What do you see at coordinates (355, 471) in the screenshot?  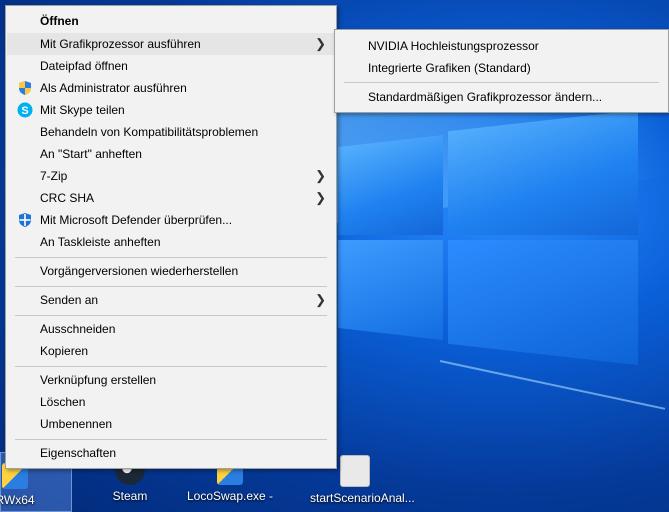 I see `gear-file-icon` at bounding box center [355, 471].